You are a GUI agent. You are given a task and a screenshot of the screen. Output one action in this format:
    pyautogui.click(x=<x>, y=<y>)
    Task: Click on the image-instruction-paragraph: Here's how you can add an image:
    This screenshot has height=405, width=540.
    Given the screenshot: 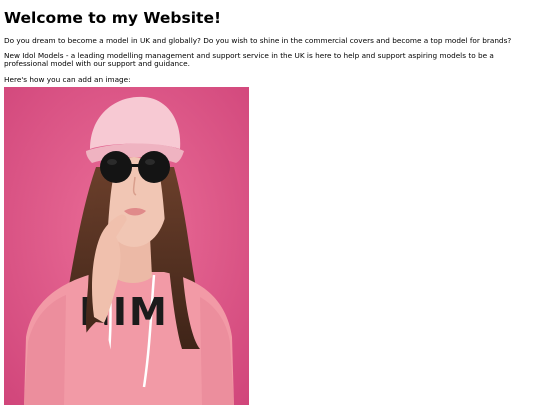 What is the action you would take?
    pyautogui.click(x=67, y=79)
    